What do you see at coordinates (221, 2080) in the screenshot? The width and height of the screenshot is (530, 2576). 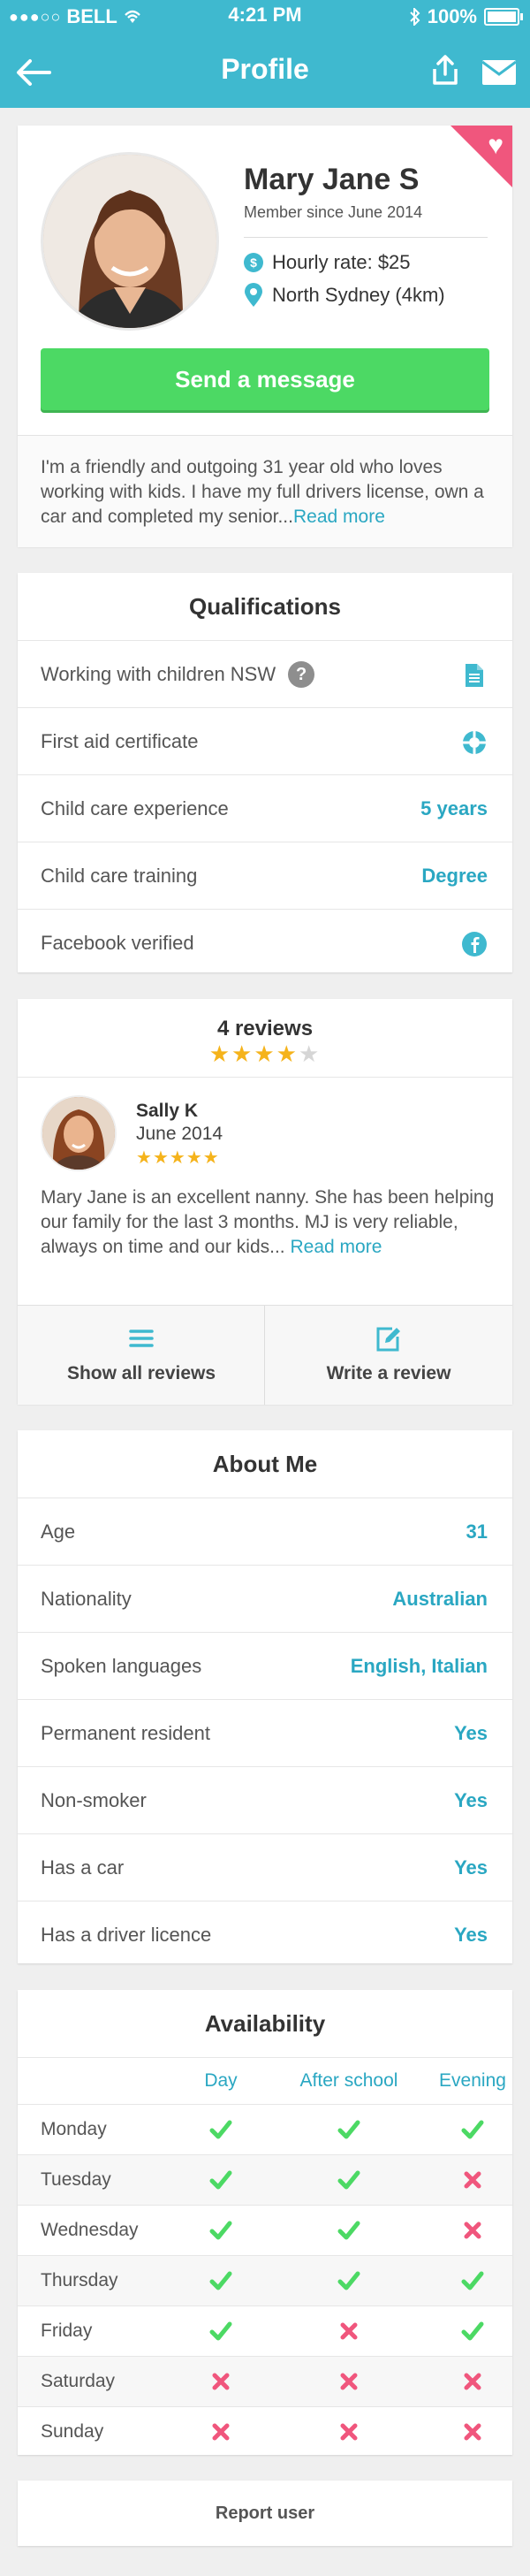 I see `column-header-day: Day` at bounding box center [221, 2080].